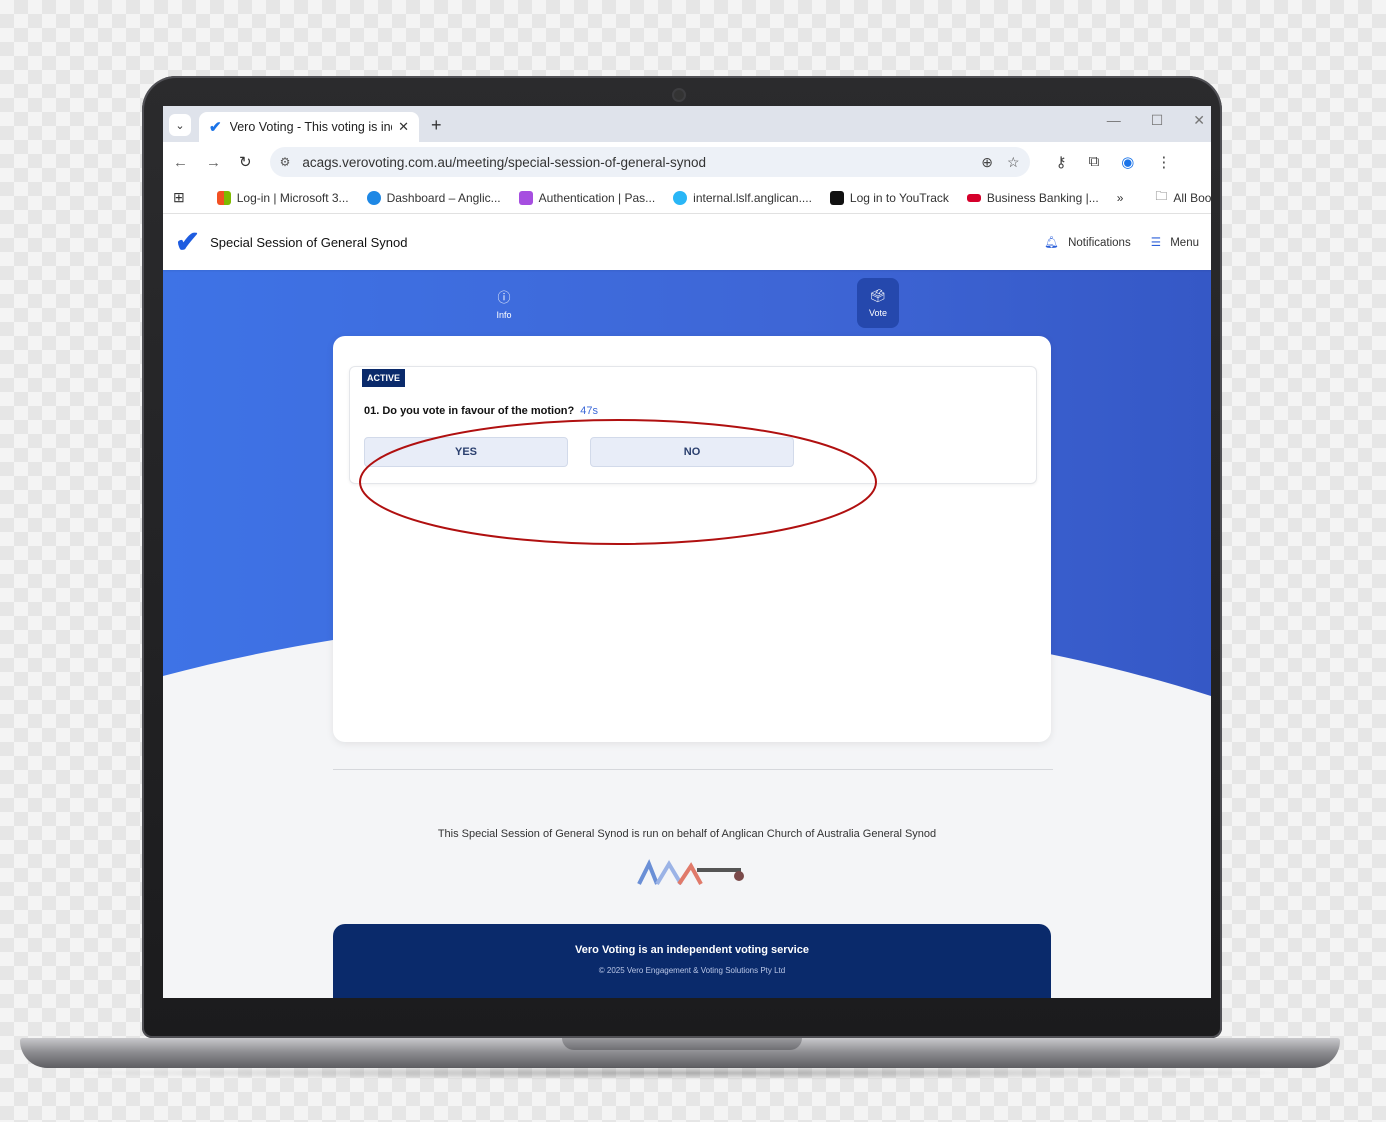  I want to click on bookmark-star-icon: ☆, so click(1013, 162).